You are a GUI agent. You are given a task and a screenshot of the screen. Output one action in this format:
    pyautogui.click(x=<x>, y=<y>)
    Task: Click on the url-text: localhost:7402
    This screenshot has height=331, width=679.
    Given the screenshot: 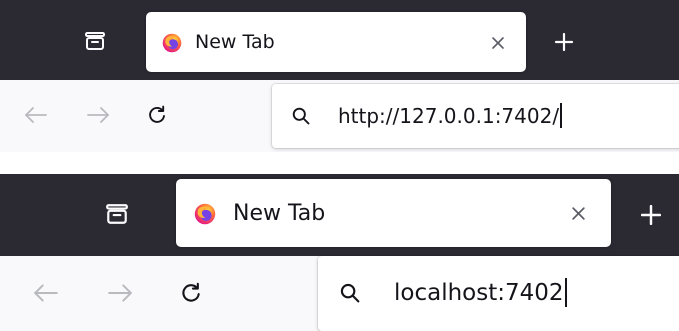 What is the action you would take?
    pyautogui.click(x=479, y=293)
    